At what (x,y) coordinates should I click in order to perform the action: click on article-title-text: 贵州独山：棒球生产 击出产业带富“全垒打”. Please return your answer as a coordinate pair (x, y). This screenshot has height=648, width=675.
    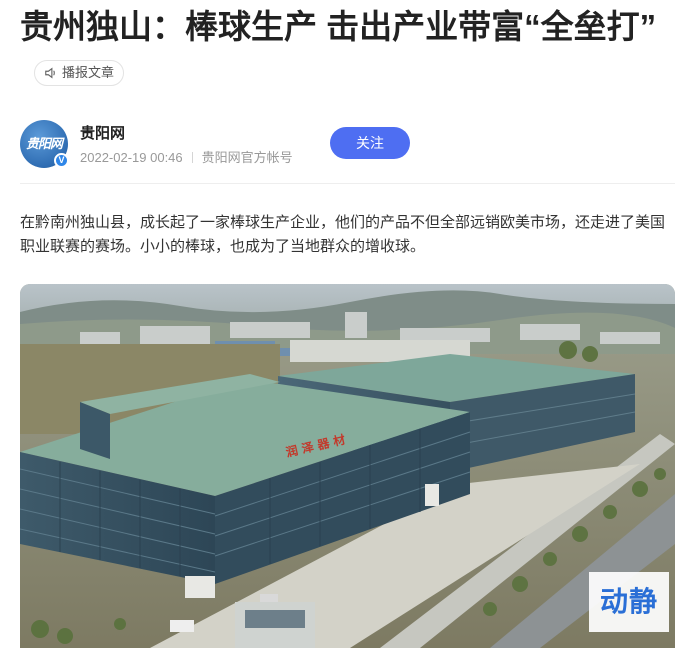
    Looking at the image, I should click on (338, 26).